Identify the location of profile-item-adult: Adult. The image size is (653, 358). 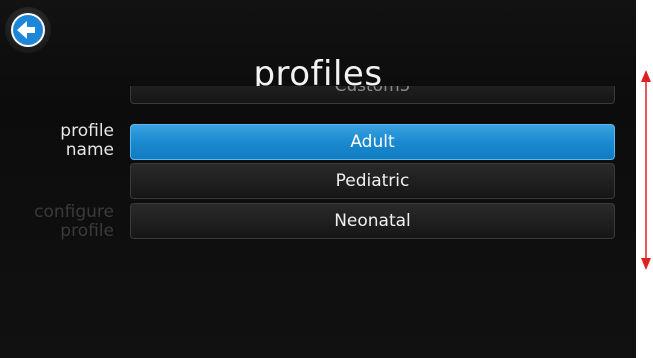
(372, 142).